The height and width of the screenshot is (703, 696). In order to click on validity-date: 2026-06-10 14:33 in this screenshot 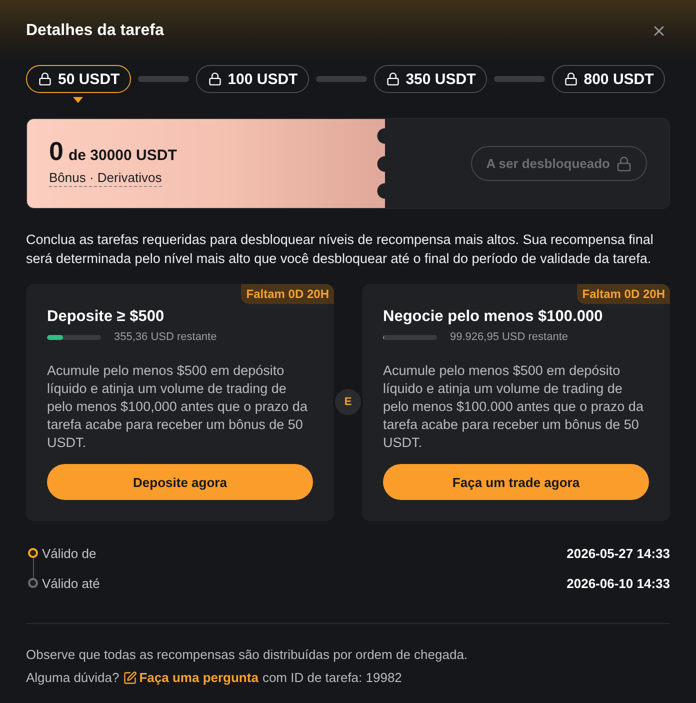, I will do `click(618, 583)`.